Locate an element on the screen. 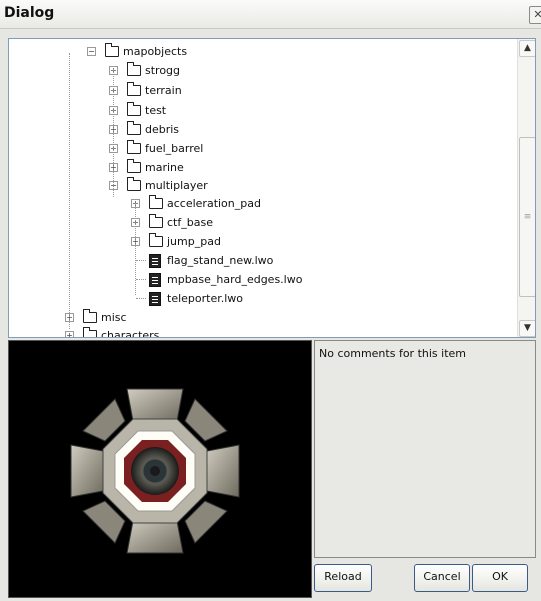  tree-item-label: terrain is located at coordinates (163, 90).